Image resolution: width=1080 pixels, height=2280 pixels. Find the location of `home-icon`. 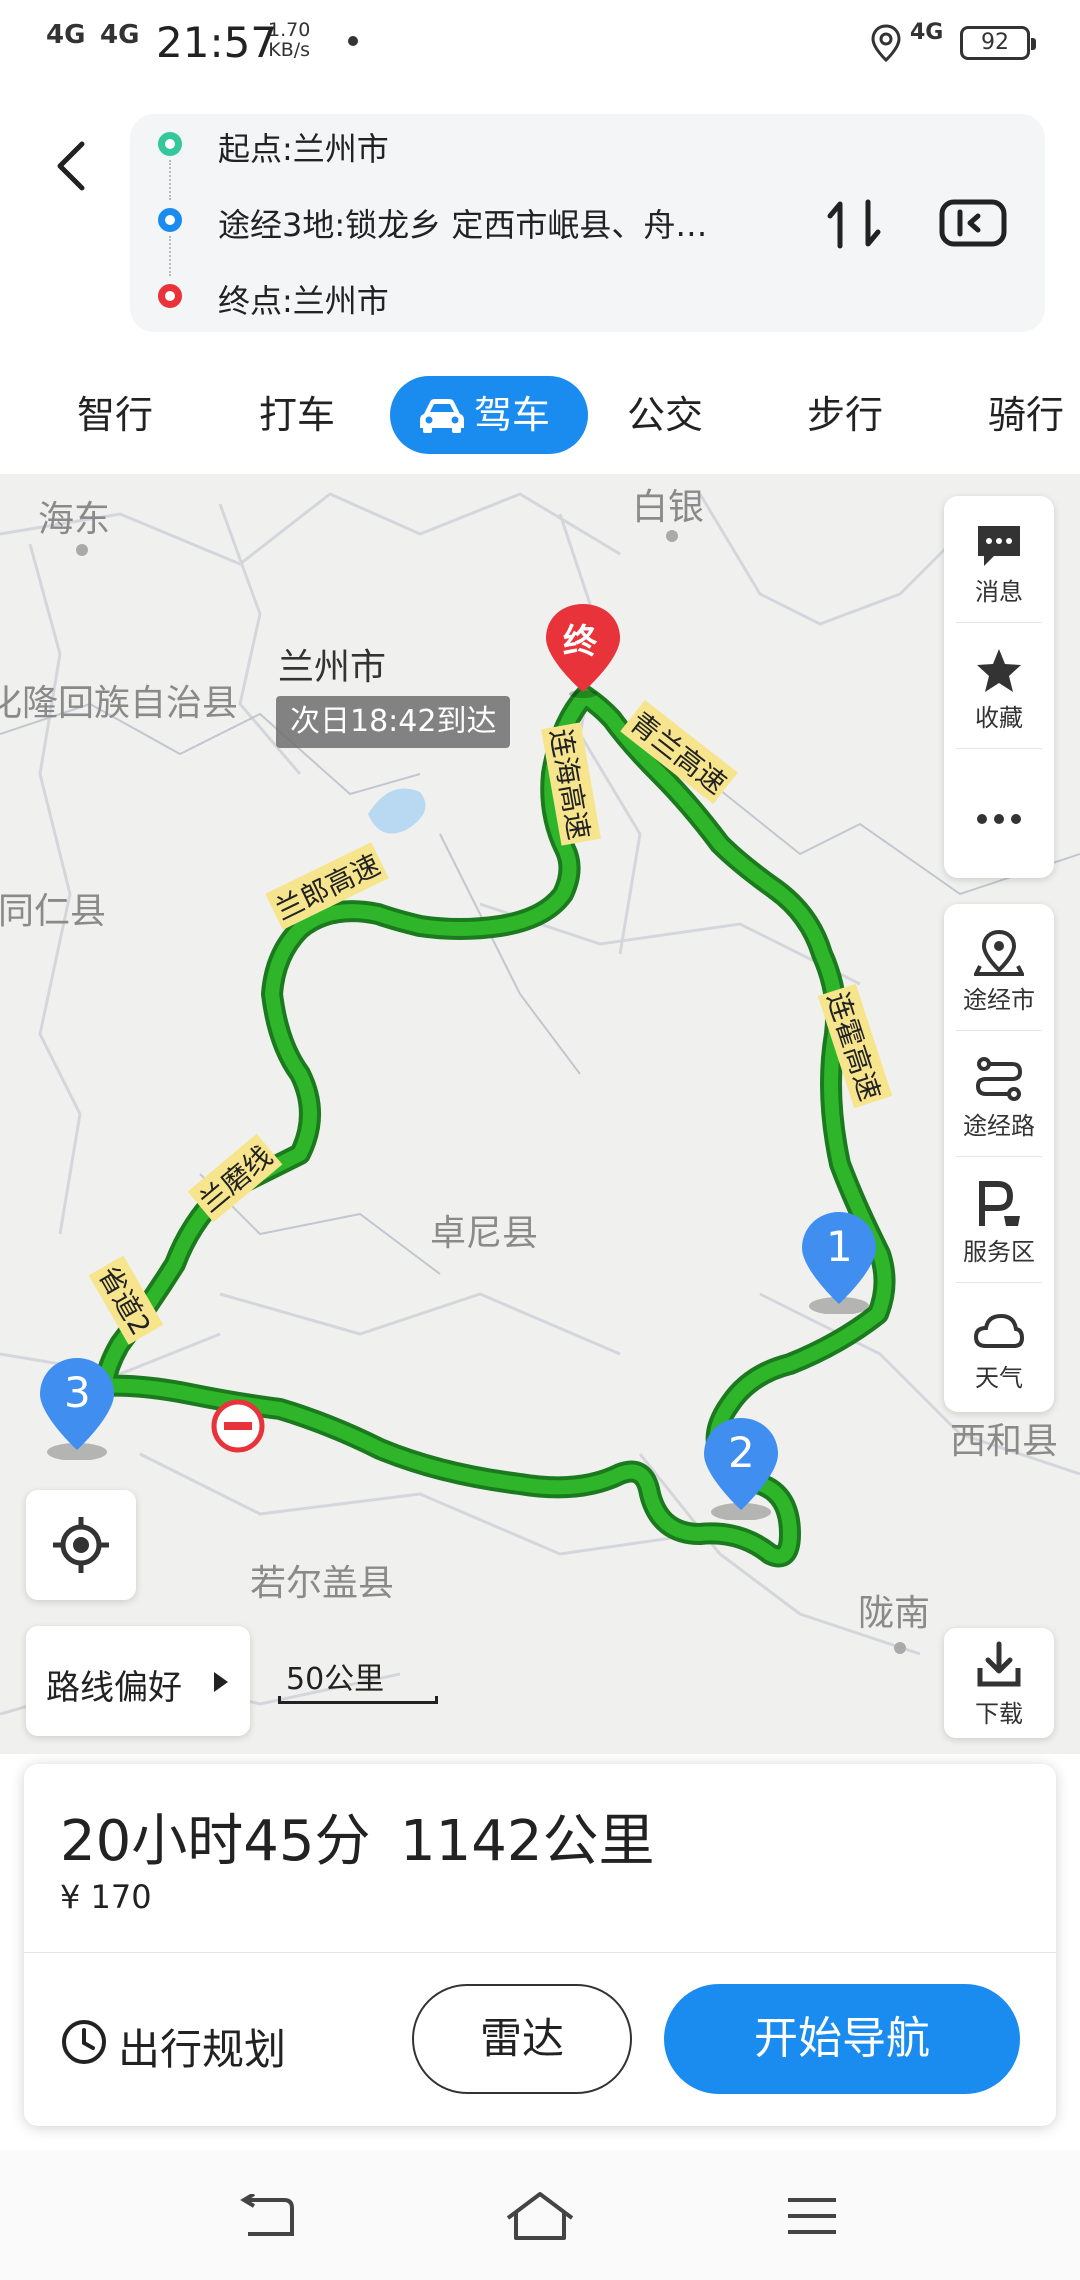

home-icon is located at coordinates (540, 2217).